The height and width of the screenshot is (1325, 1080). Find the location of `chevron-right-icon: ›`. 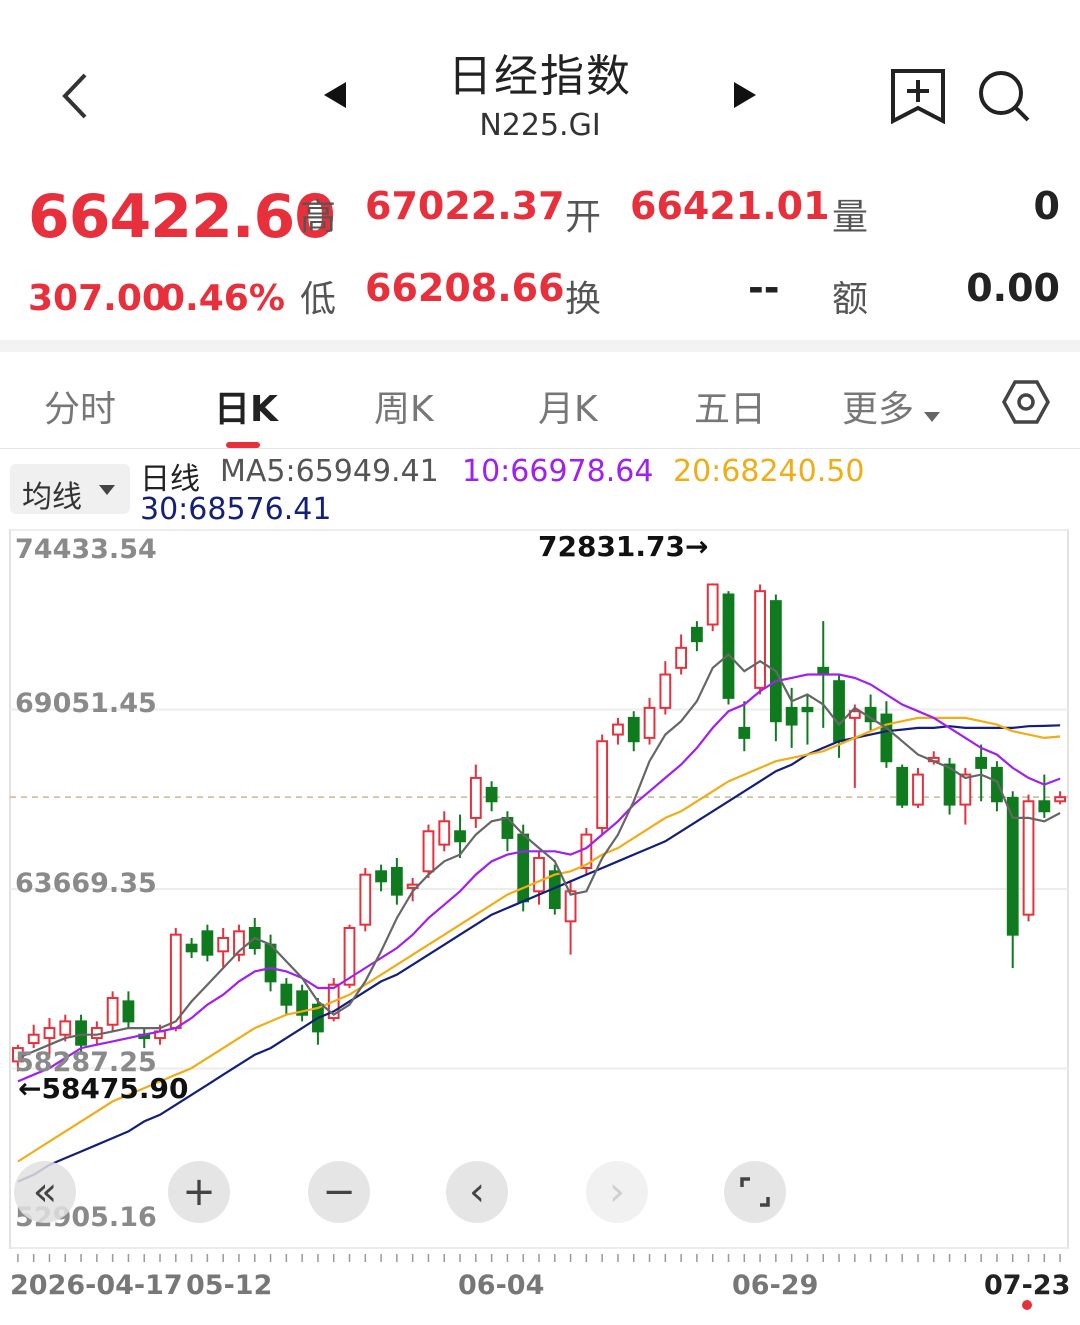

chevron-right-icon: › is located at coordinates (617, 1192).